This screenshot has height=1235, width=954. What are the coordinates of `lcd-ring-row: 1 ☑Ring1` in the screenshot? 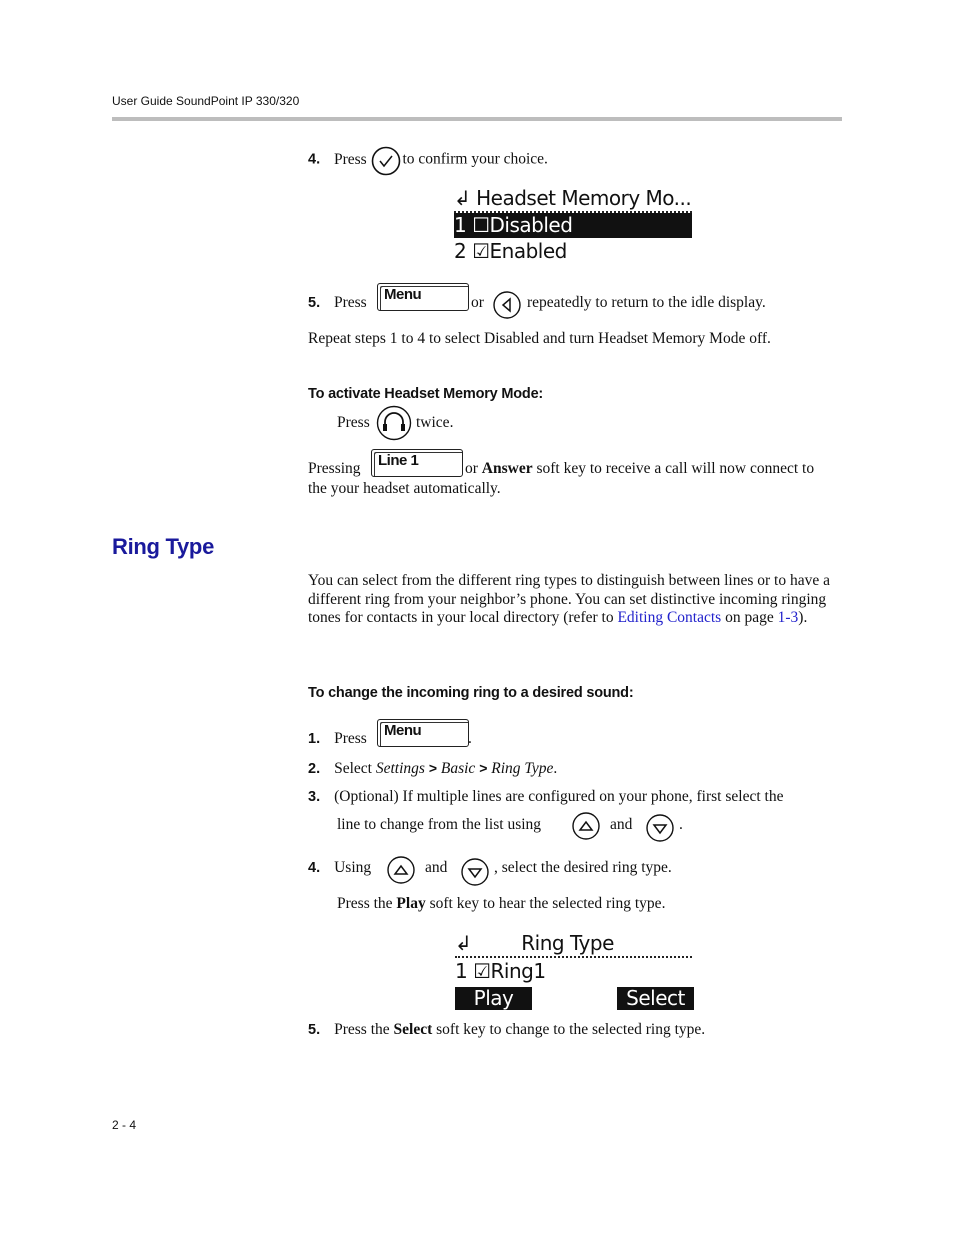 It's located at (500, 971).